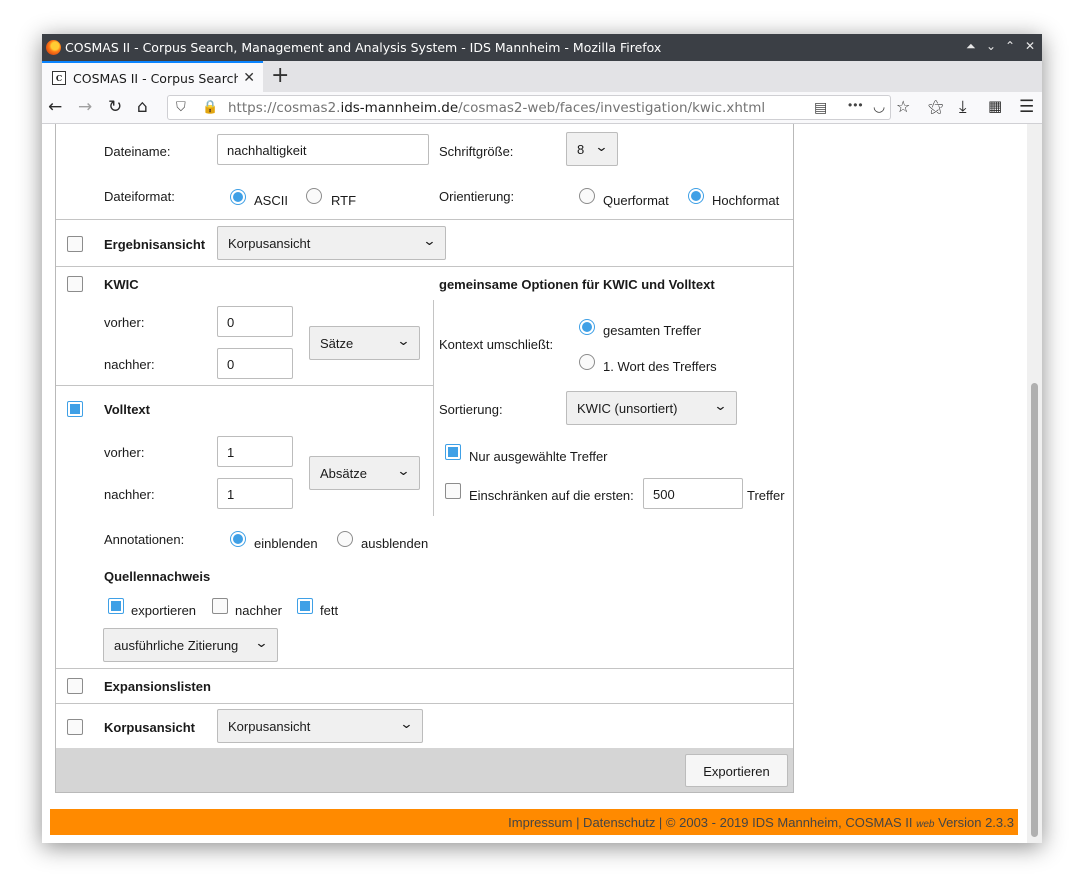  I want to click on volltext-checkbox, so click(75, 409).